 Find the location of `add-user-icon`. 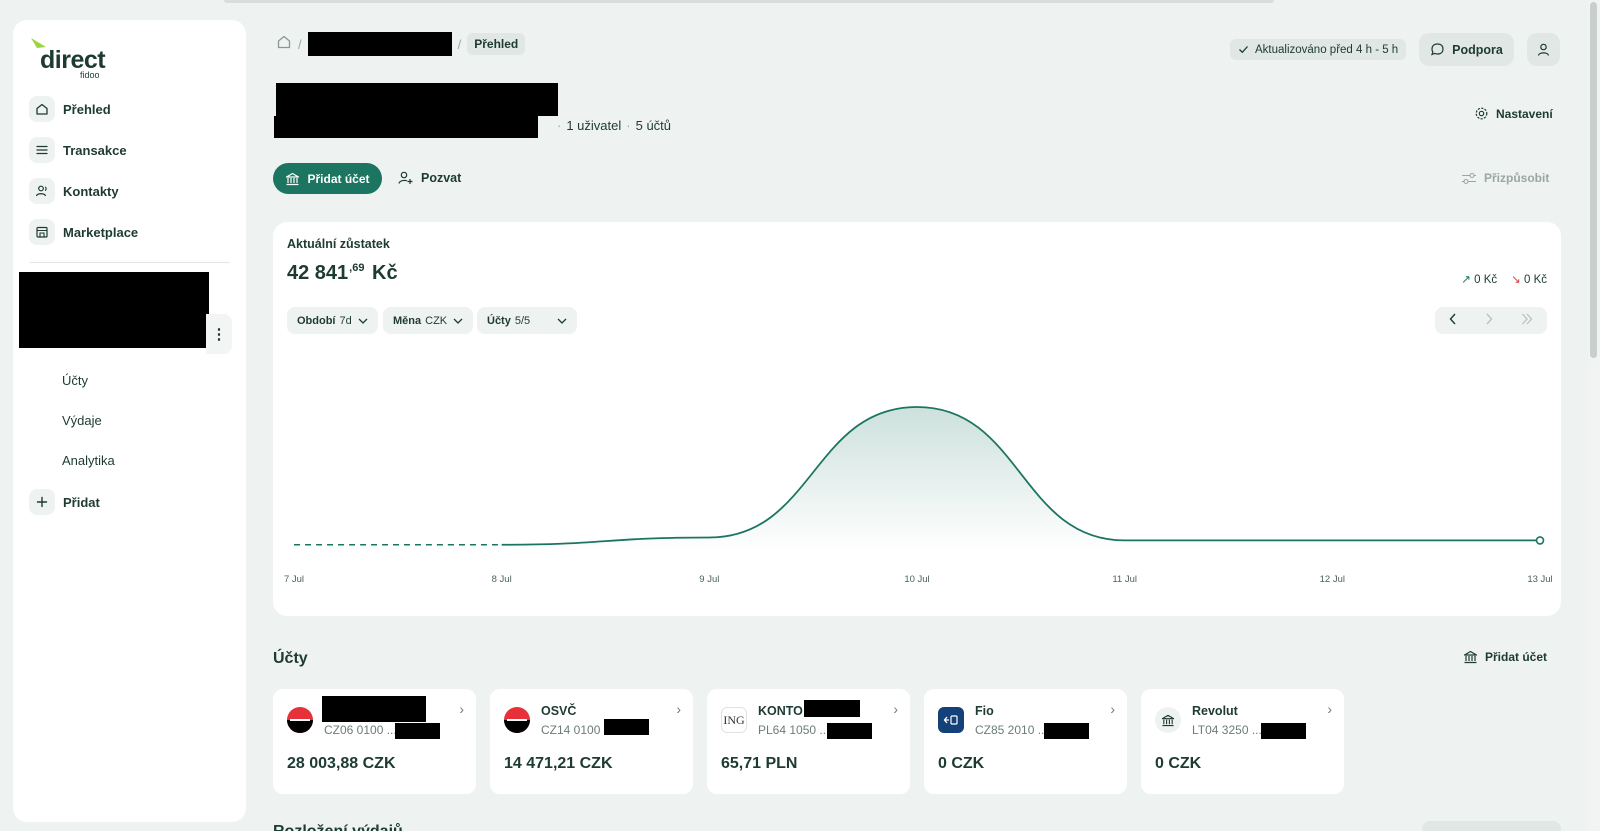

add-user-icon is located at coordinates (405, 177).